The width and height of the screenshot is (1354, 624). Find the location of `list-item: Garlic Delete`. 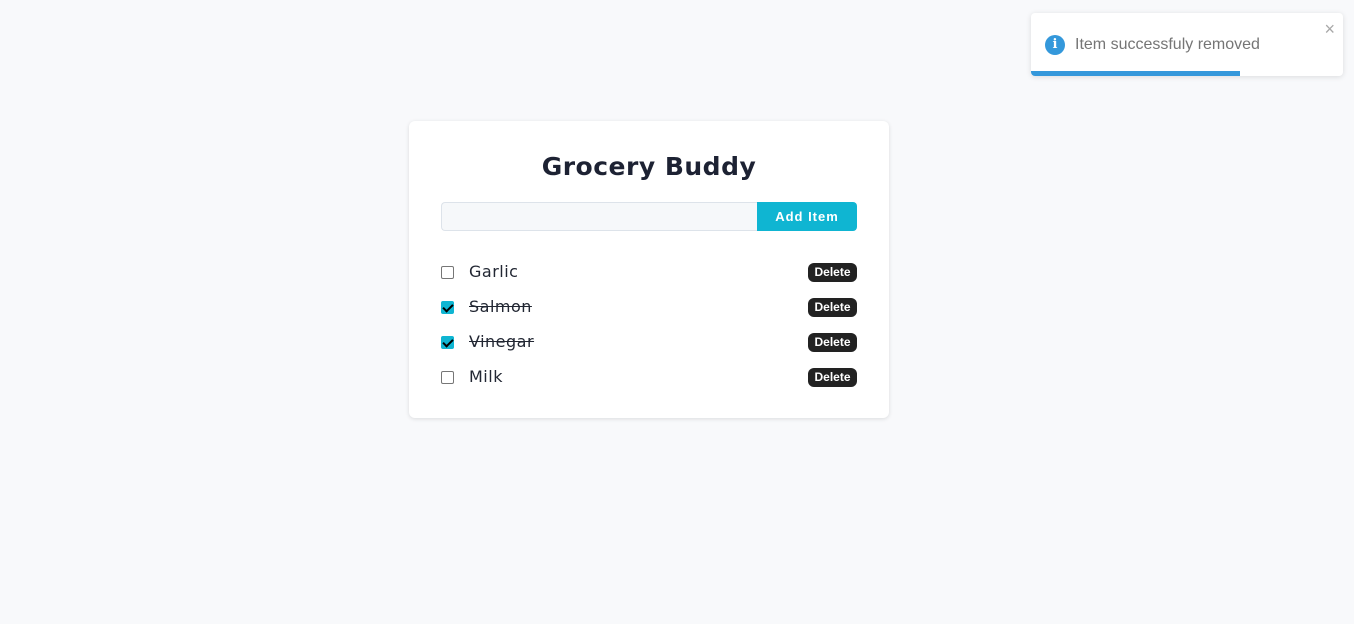

list-item: Garlic Delete is located at coordinates (649, 272).